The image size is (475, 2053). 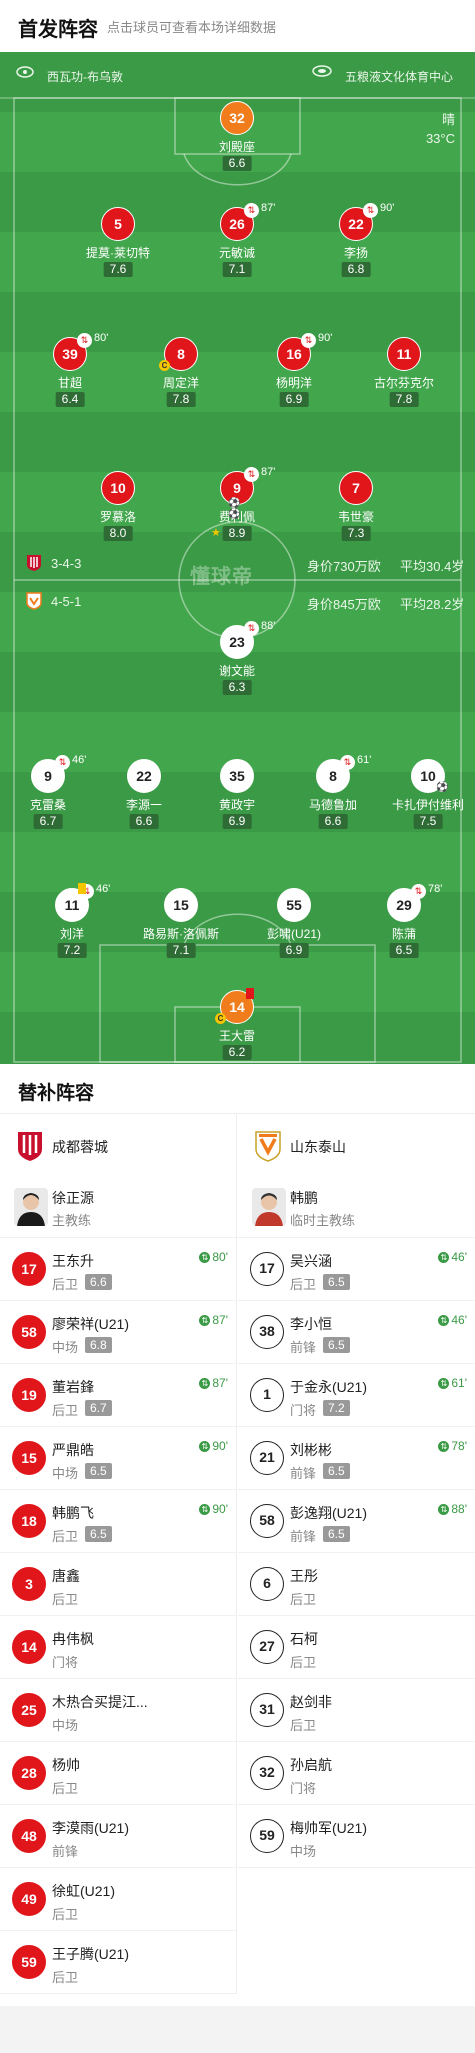 I want to click on player-name: 王大雷, so click(x=236, y=1036).